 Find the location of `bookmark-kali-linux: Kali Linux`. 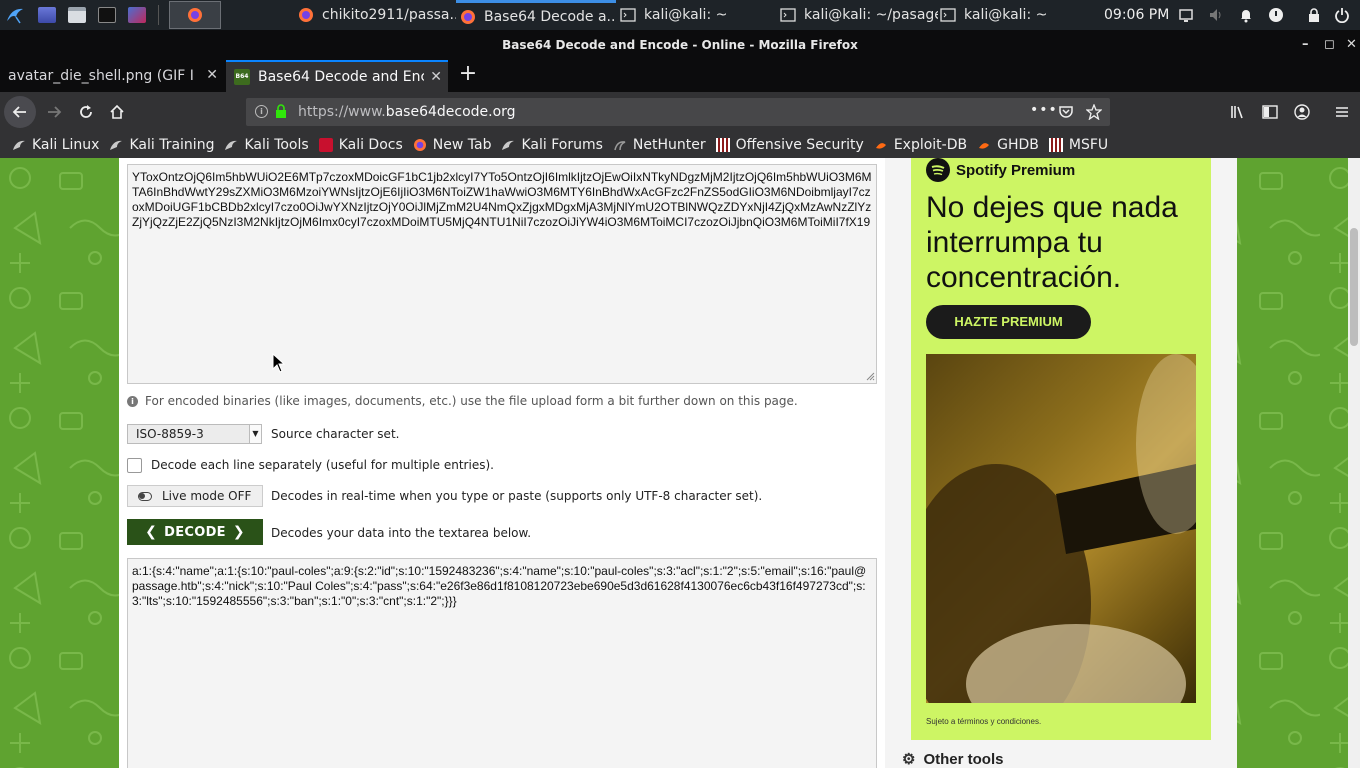

bookmark-kali-linux: Kali Linux is located at coordinates (55, 145).